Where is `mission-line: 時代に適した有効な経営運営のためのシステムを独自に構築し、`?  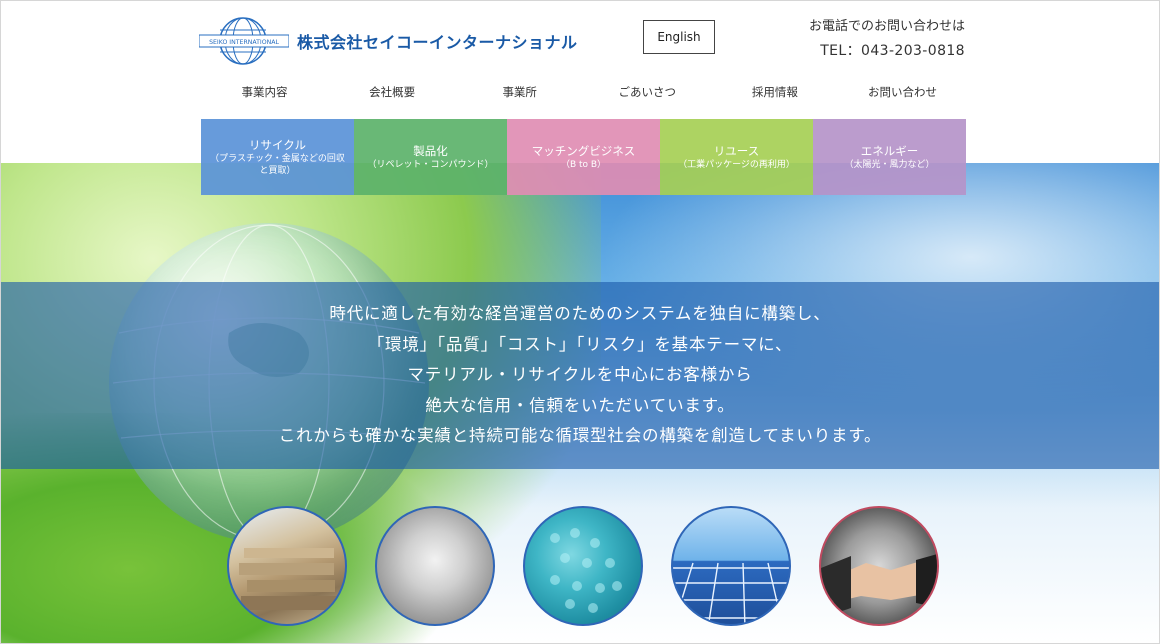 mission-line: 時代に適した有効な経営運営のためのシステムを独自に構築し、 is located at coordinates (580, 314).